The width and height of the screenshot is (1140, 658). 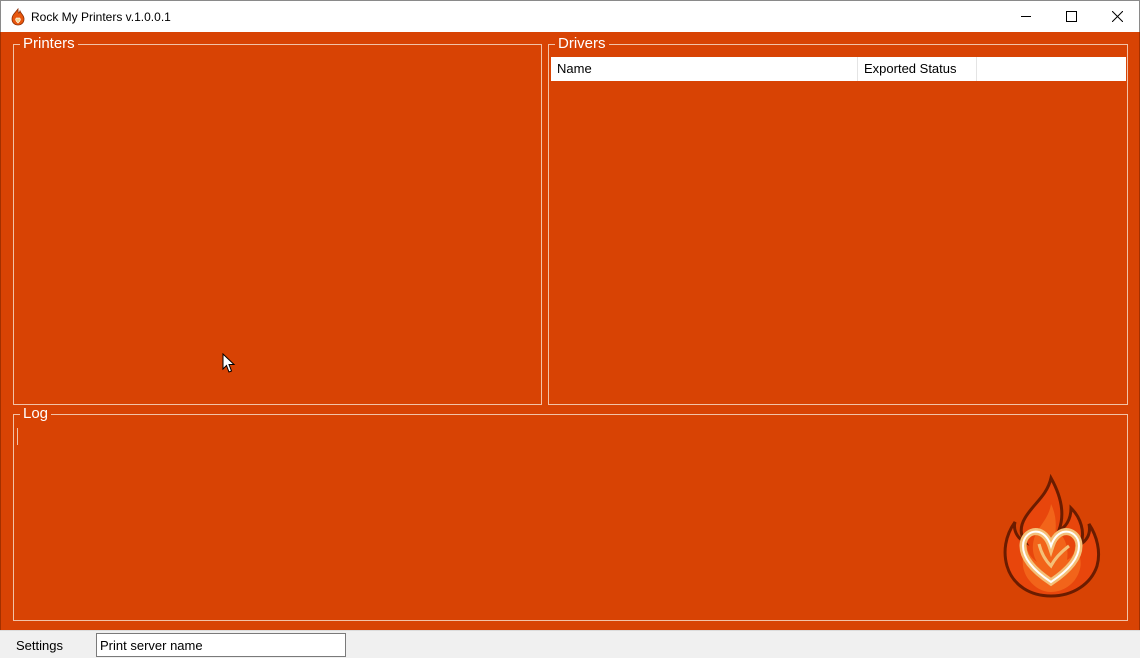 What do you see at coordinates (39, 646) in the screenshot?
I see `settings-button: Settings` at bounding box center [39, 646].